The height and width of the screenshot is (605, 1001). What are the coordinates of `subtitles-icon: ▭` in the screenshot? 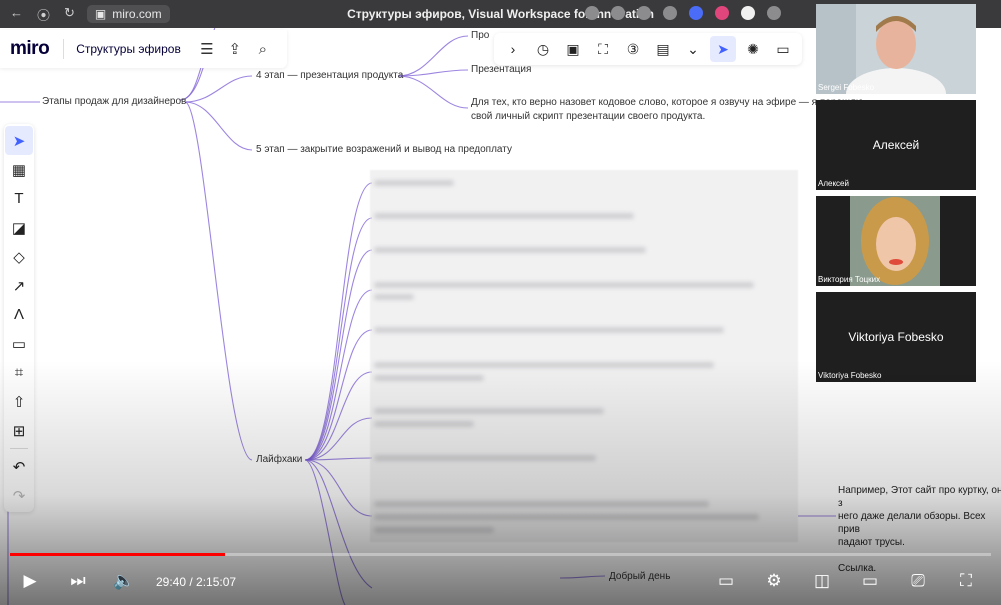 It's located at (726, 581).